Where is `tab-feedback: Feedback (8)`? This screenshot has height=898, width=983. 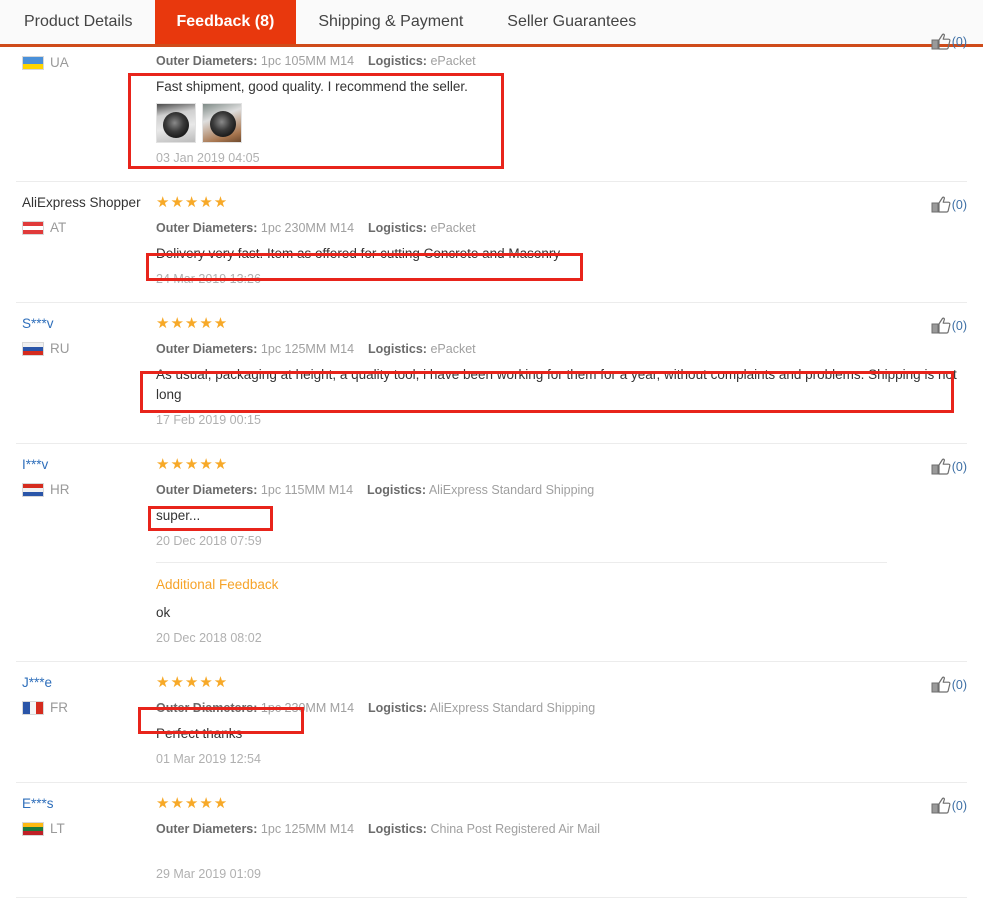
tab-feedback: Feedback (8) is located at coordinates (225, 22).